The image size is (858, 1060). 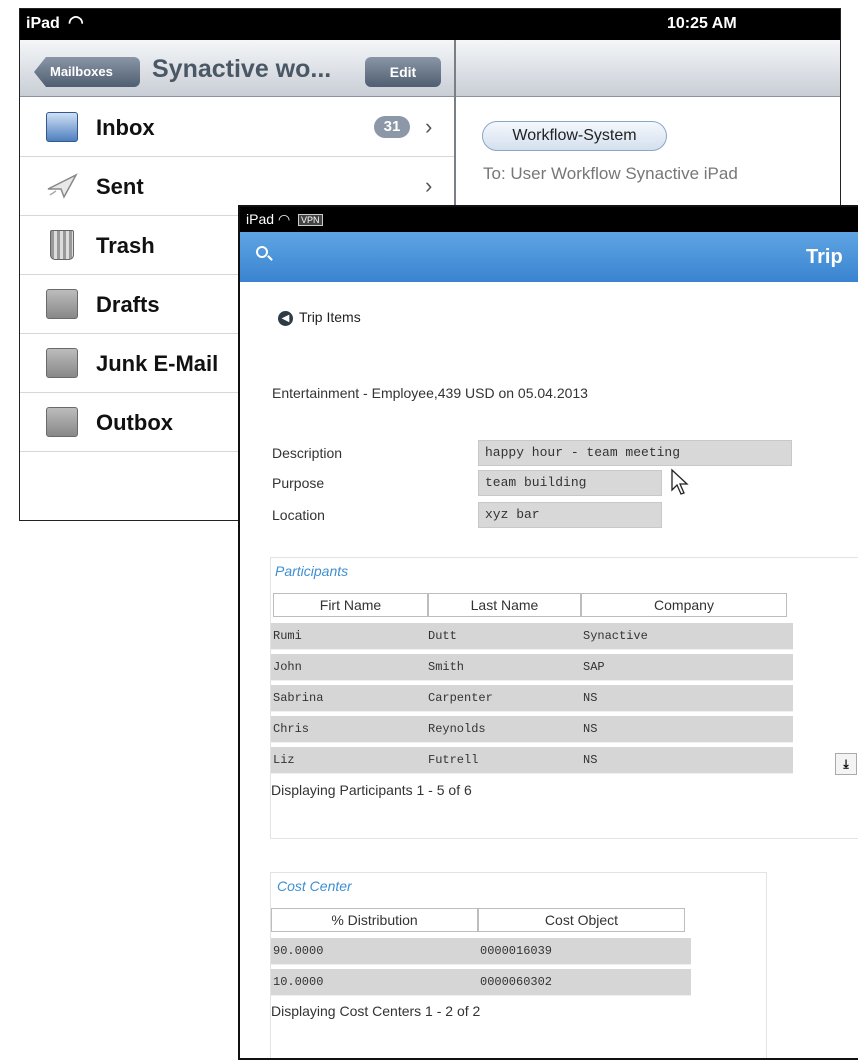 I want to click on sender-button: Workflow-System, so click(x=574, y=136).